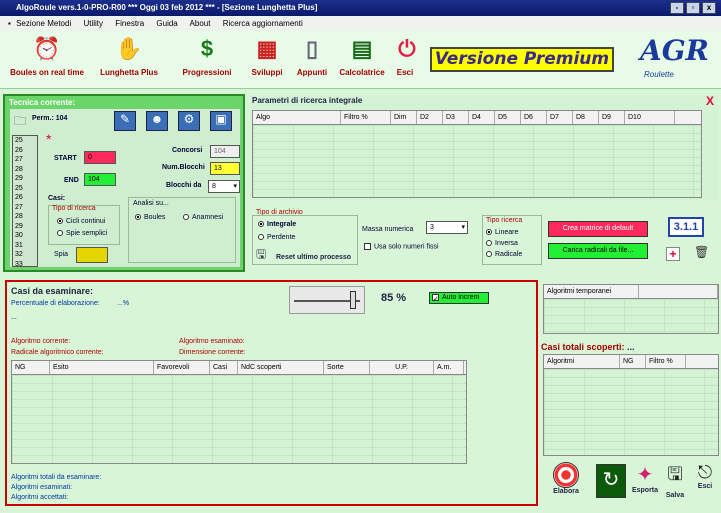 Image resolution: width=721 pixels, height=513 pixels. Describe the element at coordinates (150, 217) in the screenshot. I see `boules-radio: Boules` at that location.